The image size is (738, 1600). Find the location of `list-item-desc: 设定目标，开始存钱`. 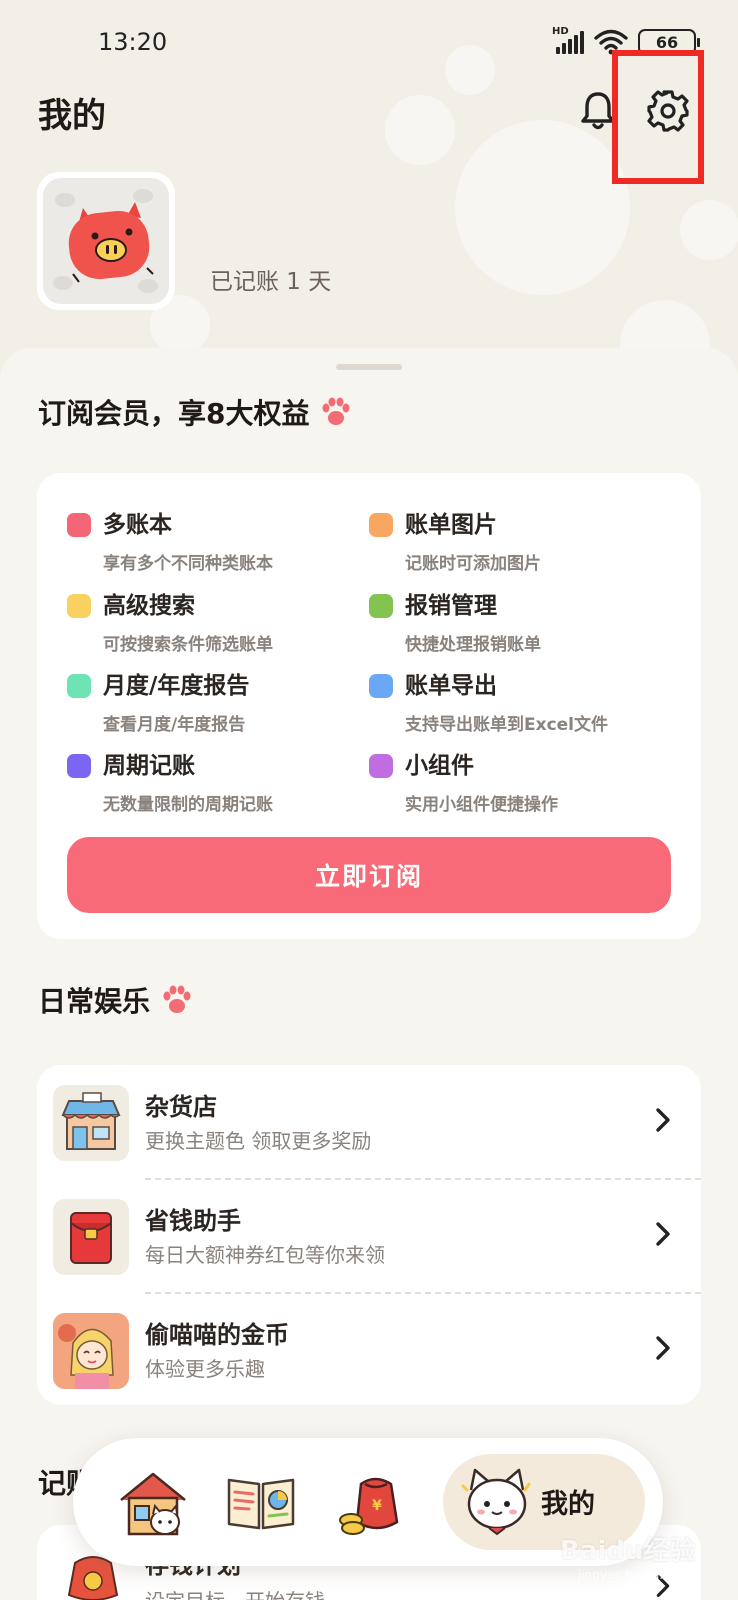

list-item-desc: 设定目标，开始存钱 is located at coordinates (235, 1592).